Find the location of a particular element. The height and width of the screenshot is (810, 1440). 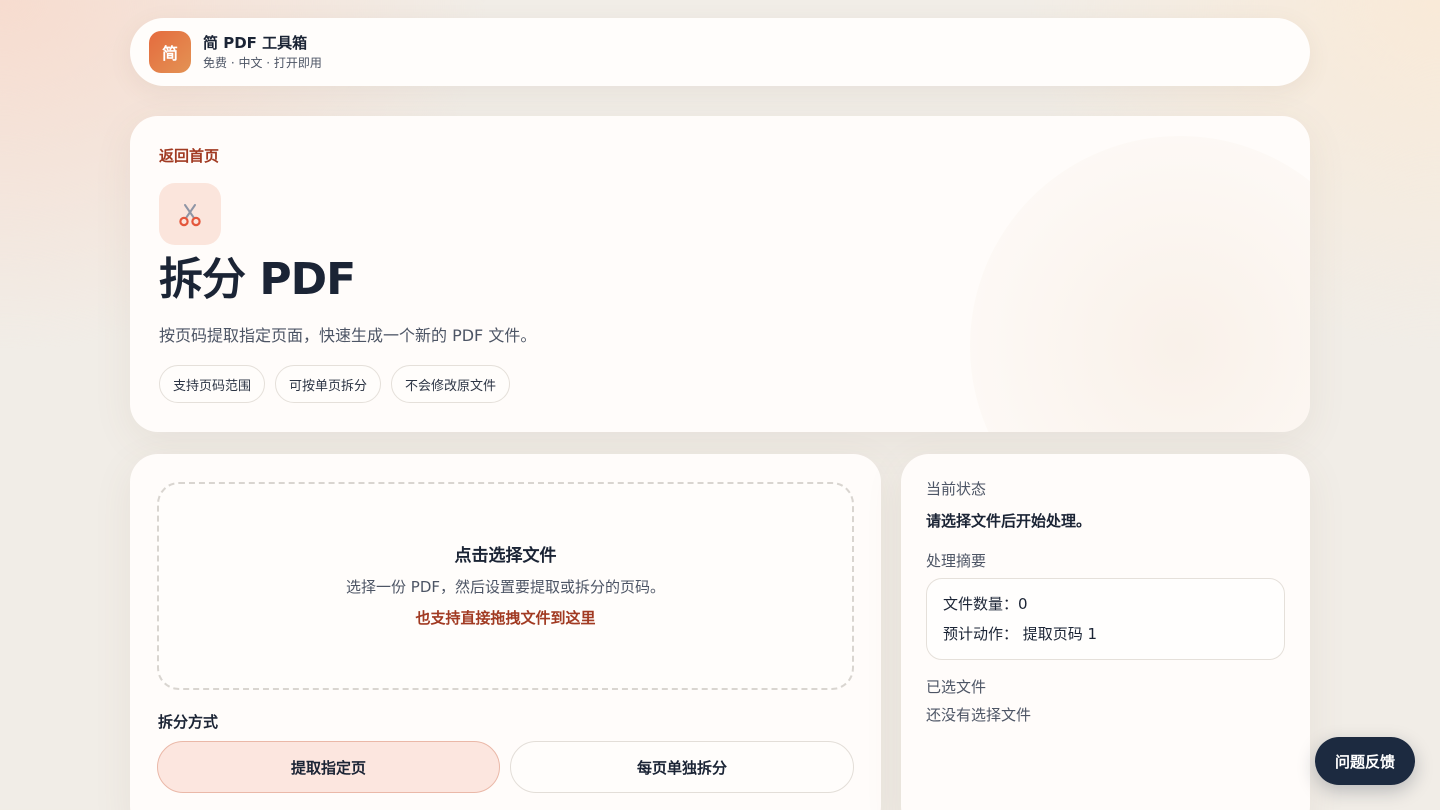

app-title: 简 PDF 工具箱 is located at coordinates (262, 43).